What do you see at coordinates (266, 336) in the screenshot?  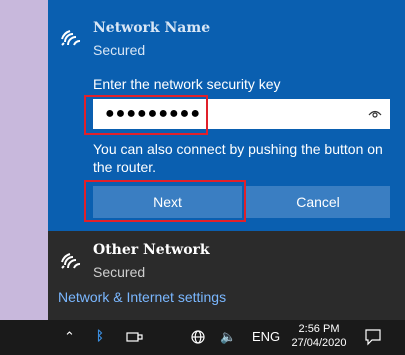 I see `language-indicator: ENG` at bounding box center [266, 336].